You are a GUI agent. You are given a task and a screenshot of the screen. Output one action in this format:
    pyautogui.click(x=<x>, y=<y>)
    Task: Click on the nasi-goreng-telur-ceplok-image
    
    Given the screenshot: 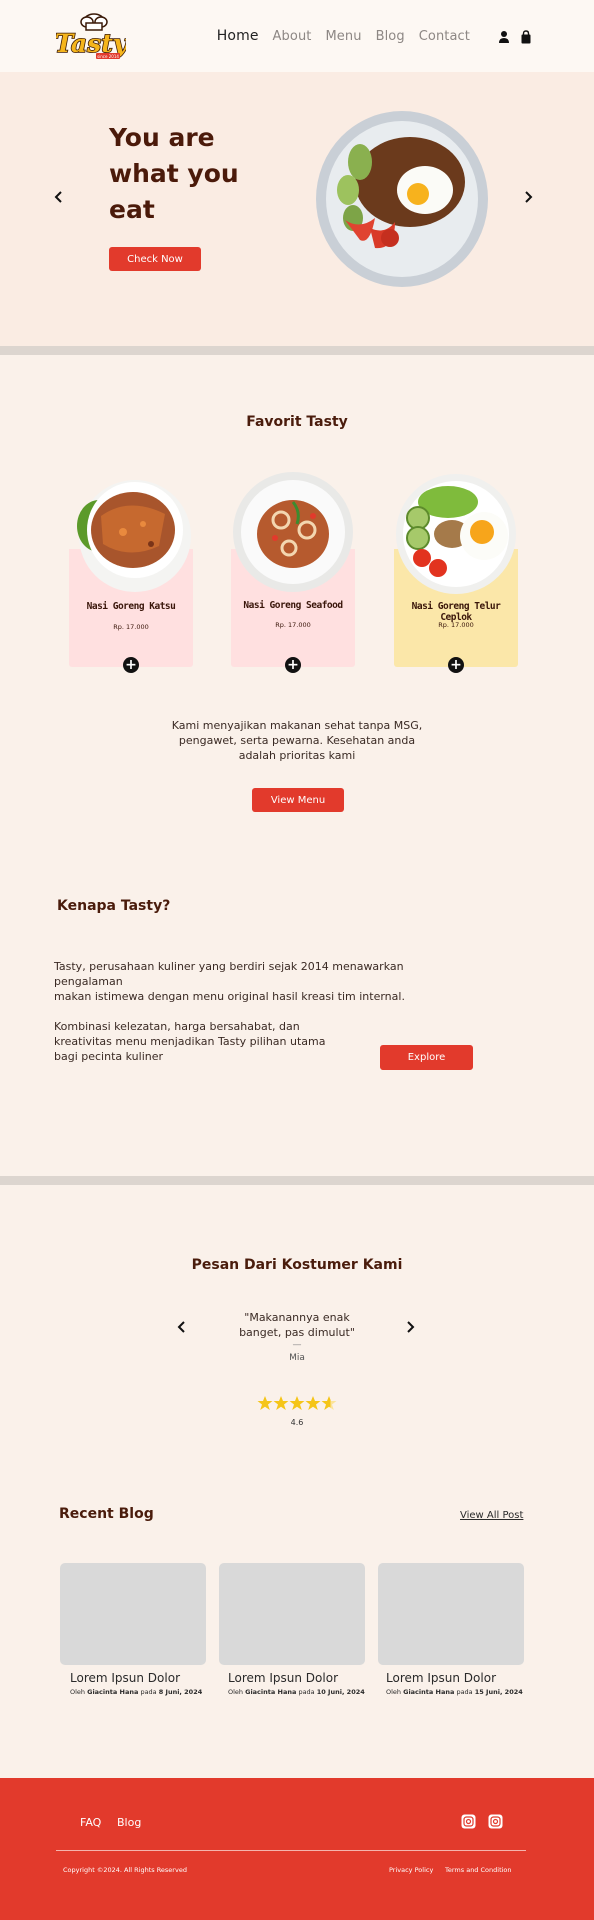 What is the action you would take?
    pyautogui.click(x=456, y=536)
    